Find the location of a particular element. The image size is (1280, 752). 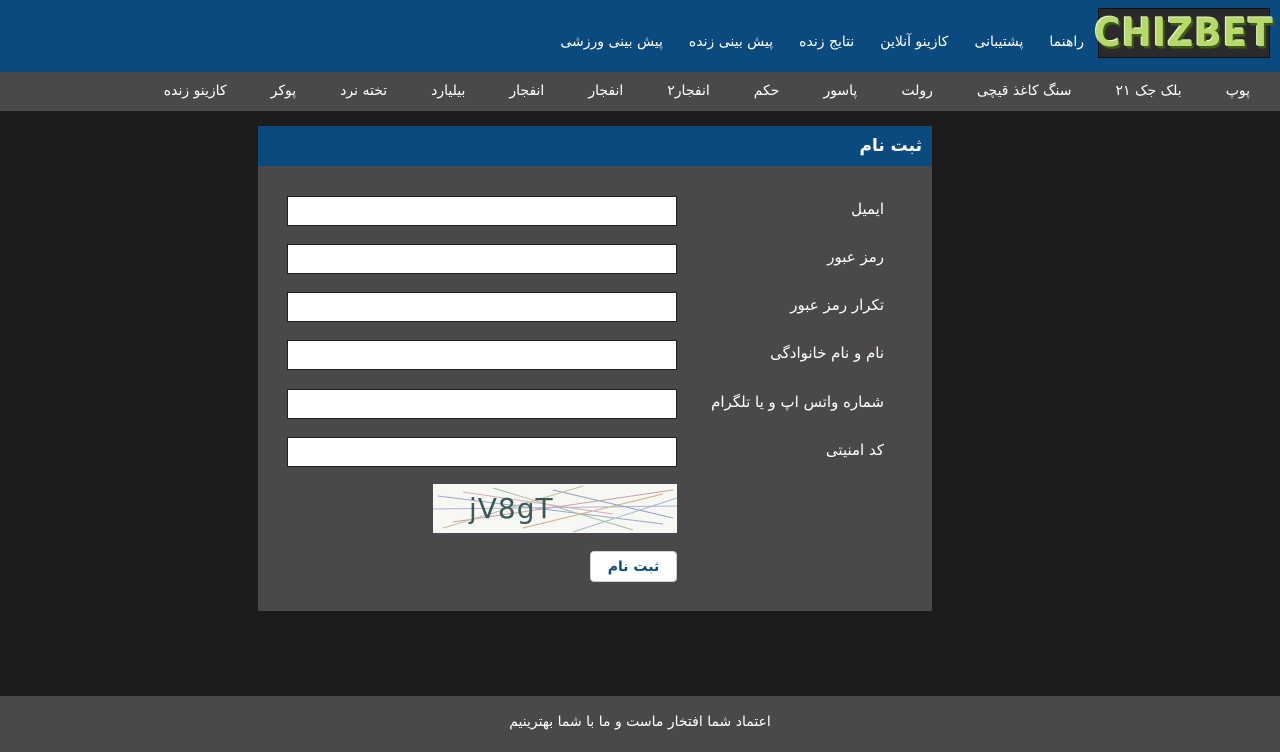

full-name-field is located at coordinates (482, 355).